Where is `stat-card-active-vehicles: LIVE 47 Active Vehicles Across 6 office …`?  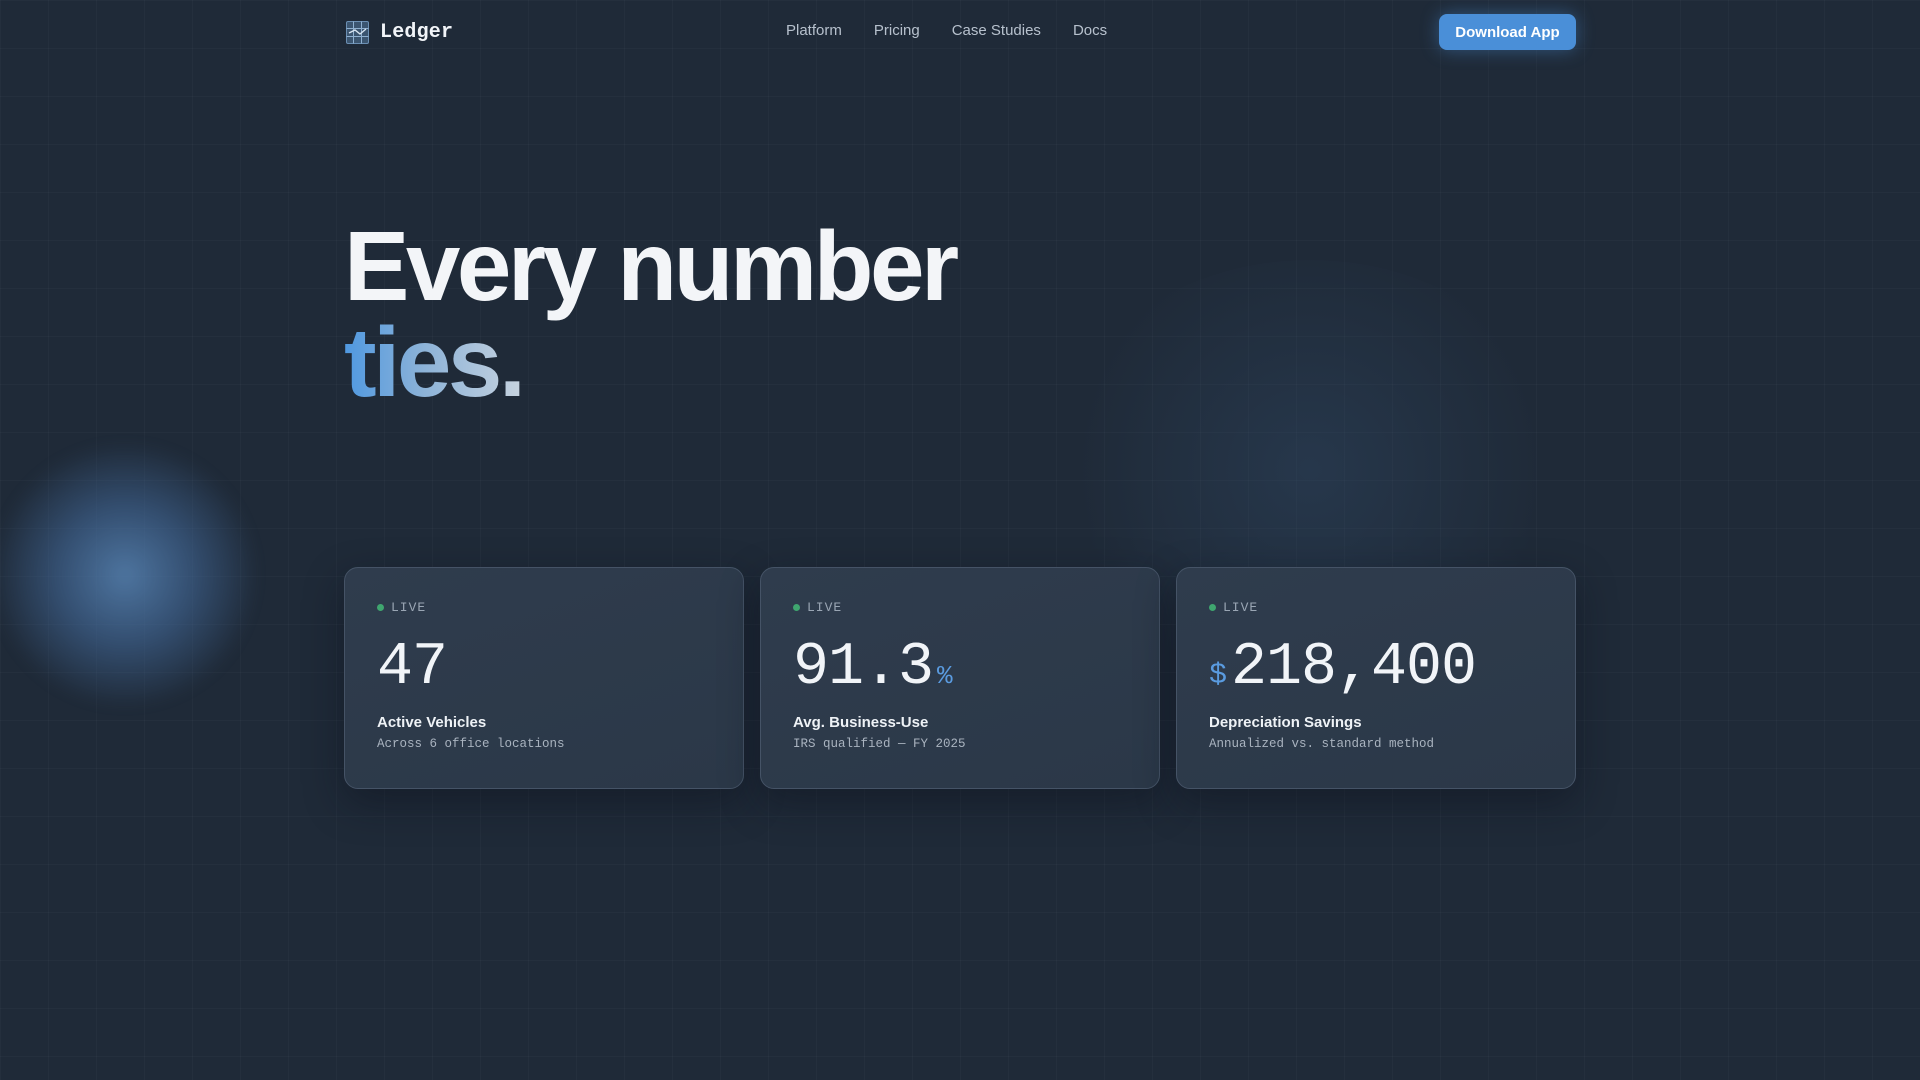 stat-card-active-vehicles: LIVE 47 Active Vehicles Across 6 office … is located at coordinates (544, 678).